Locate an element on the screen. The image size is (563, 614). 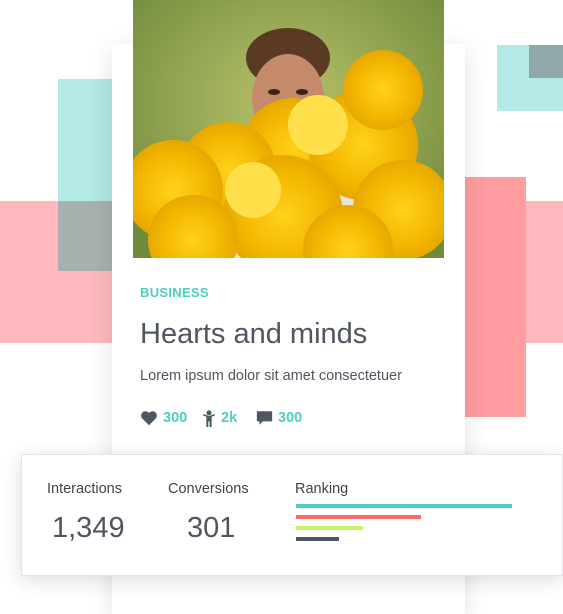
comments-count: 300 is located at coordinates (290, 418).